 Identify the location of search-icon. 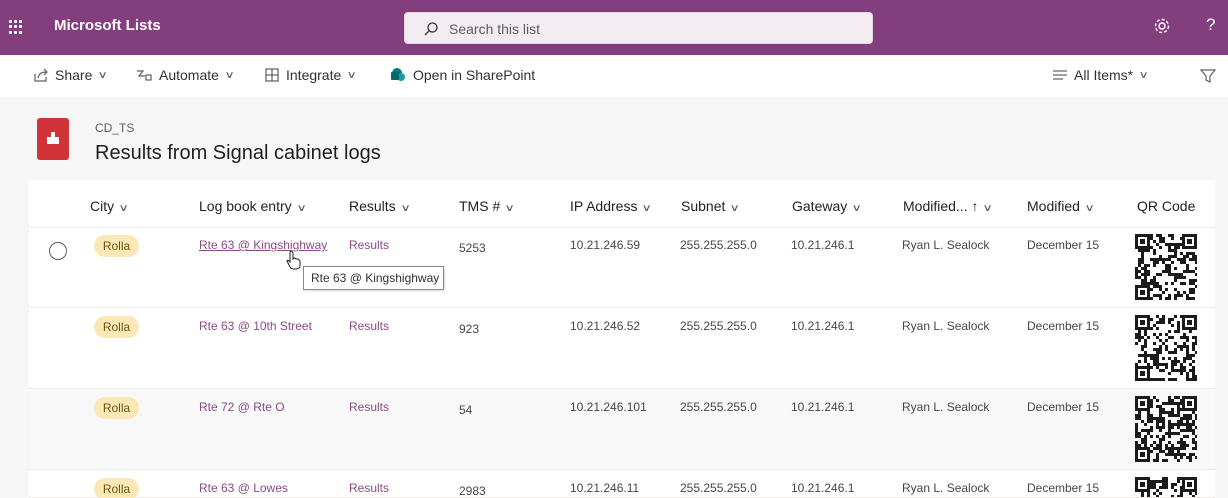
(431, 29).